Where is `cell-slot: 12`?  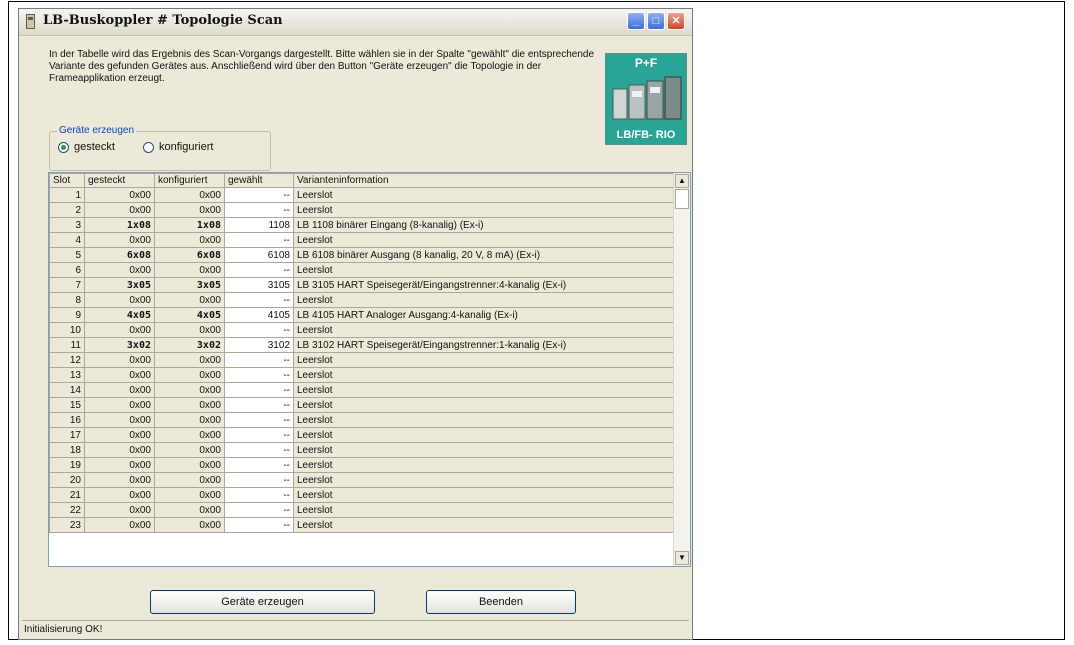 cell-slot: 12 is located at coordinates (67, 360).